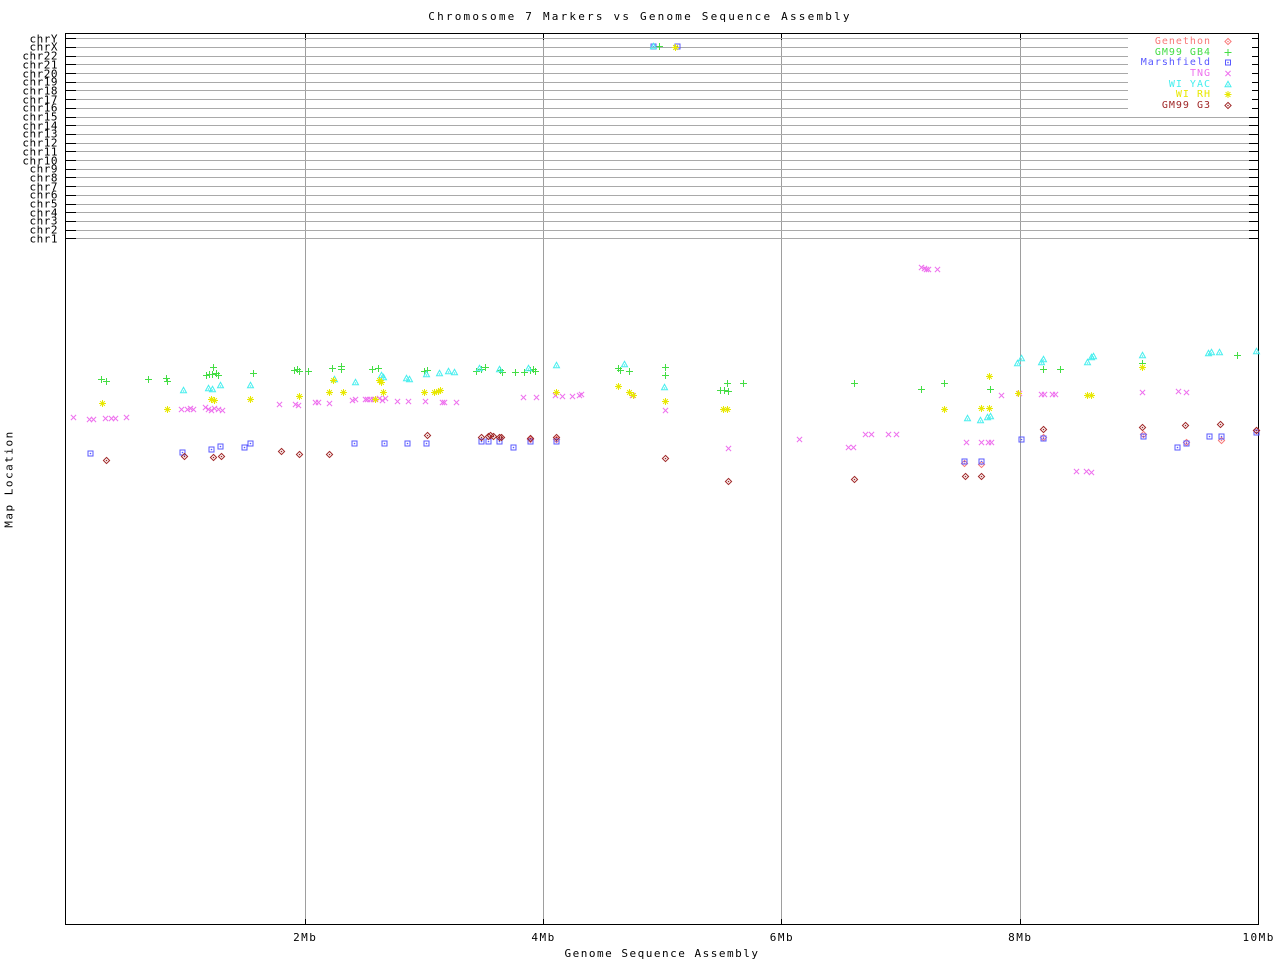  I want to click on legend-label: WI RH, so click(1193, 95).